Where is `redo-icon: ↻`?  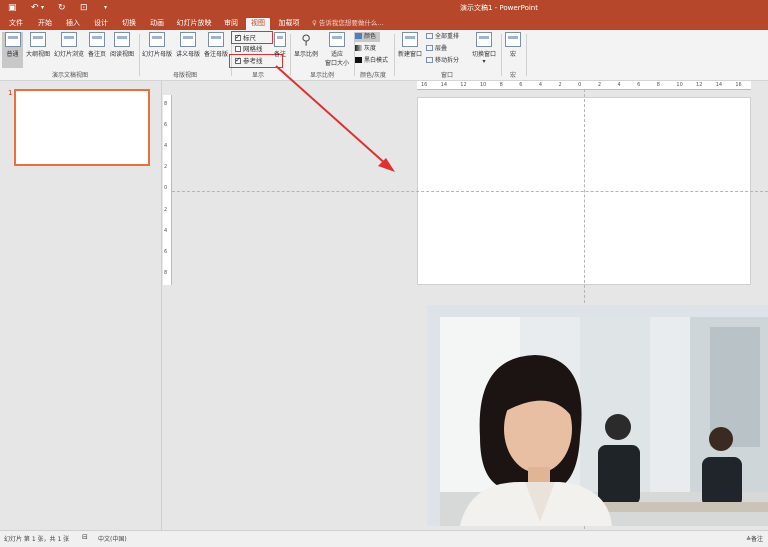
redo-icon: ↻ is located at coordinates (62, 8).